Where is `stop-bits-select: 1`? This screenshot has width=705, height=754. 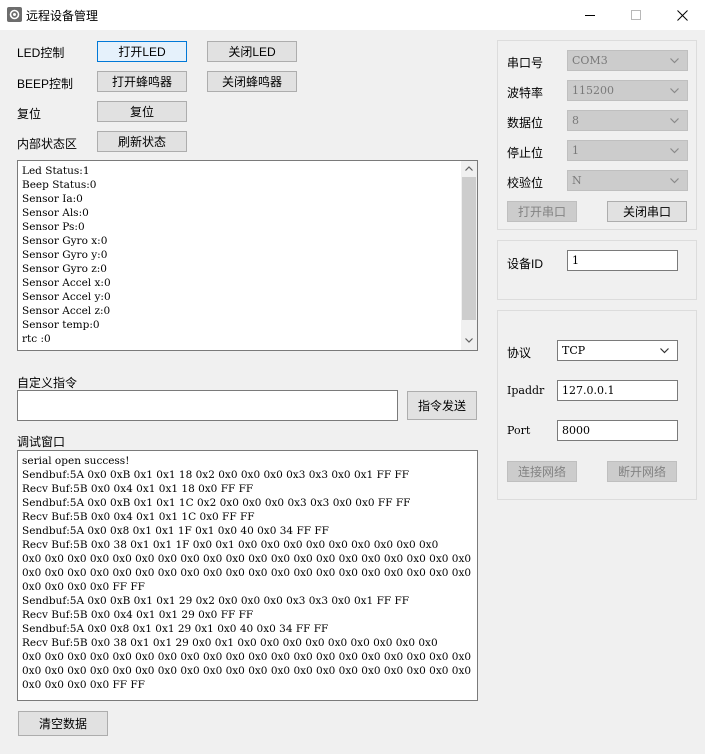
stop-bits-select: 1 is located at coordinates (627, 150).